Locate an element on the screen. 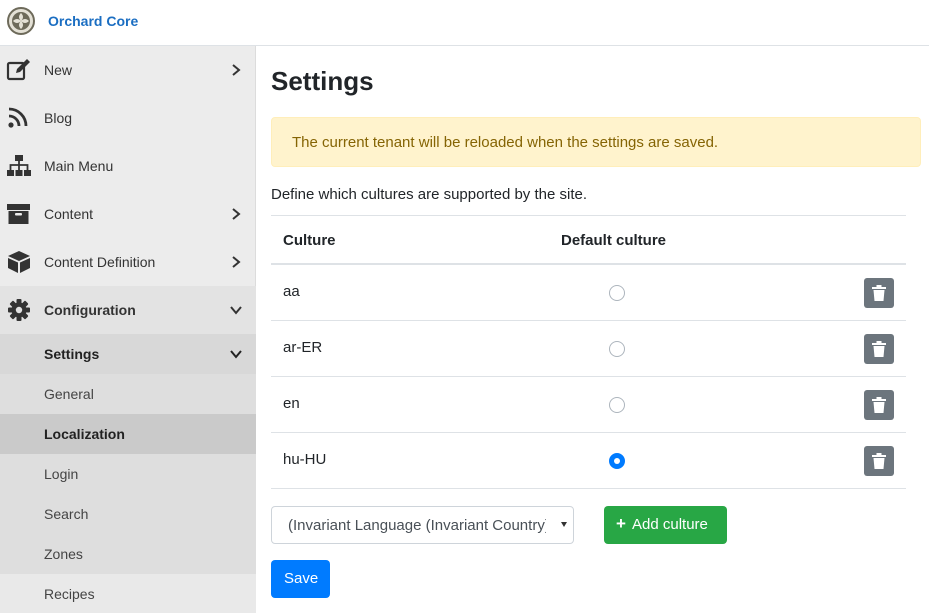  sidebar-item-main-menu: Main Menu is located at coordinates (128, 166).